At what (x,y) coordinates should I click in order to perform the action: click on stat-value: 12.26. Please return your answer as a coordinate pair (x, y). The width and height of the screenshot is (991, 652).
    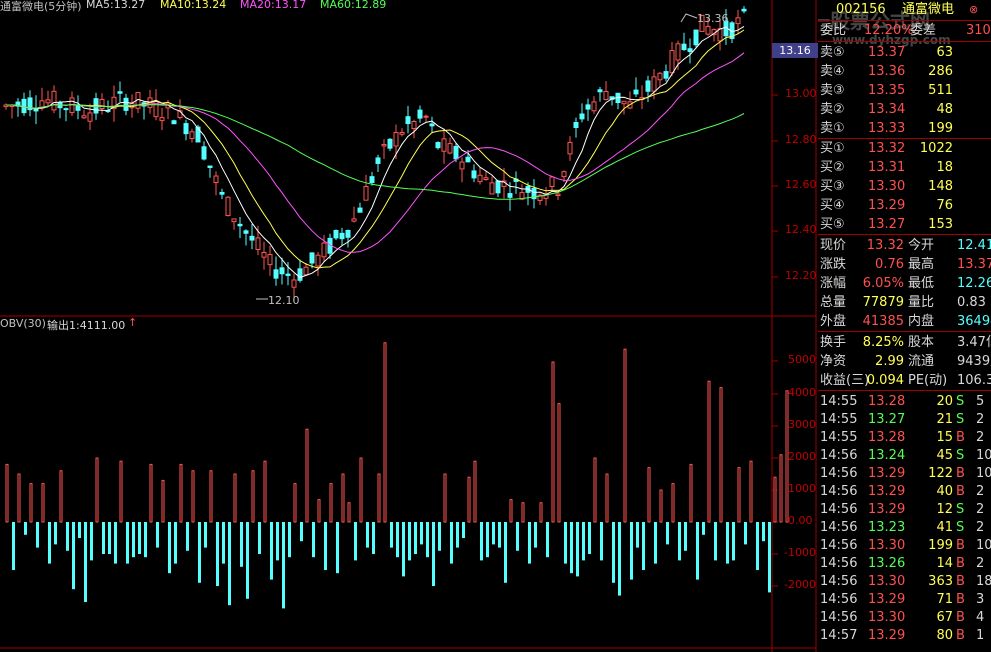
    Looking at the image, I should click on (974, 283).